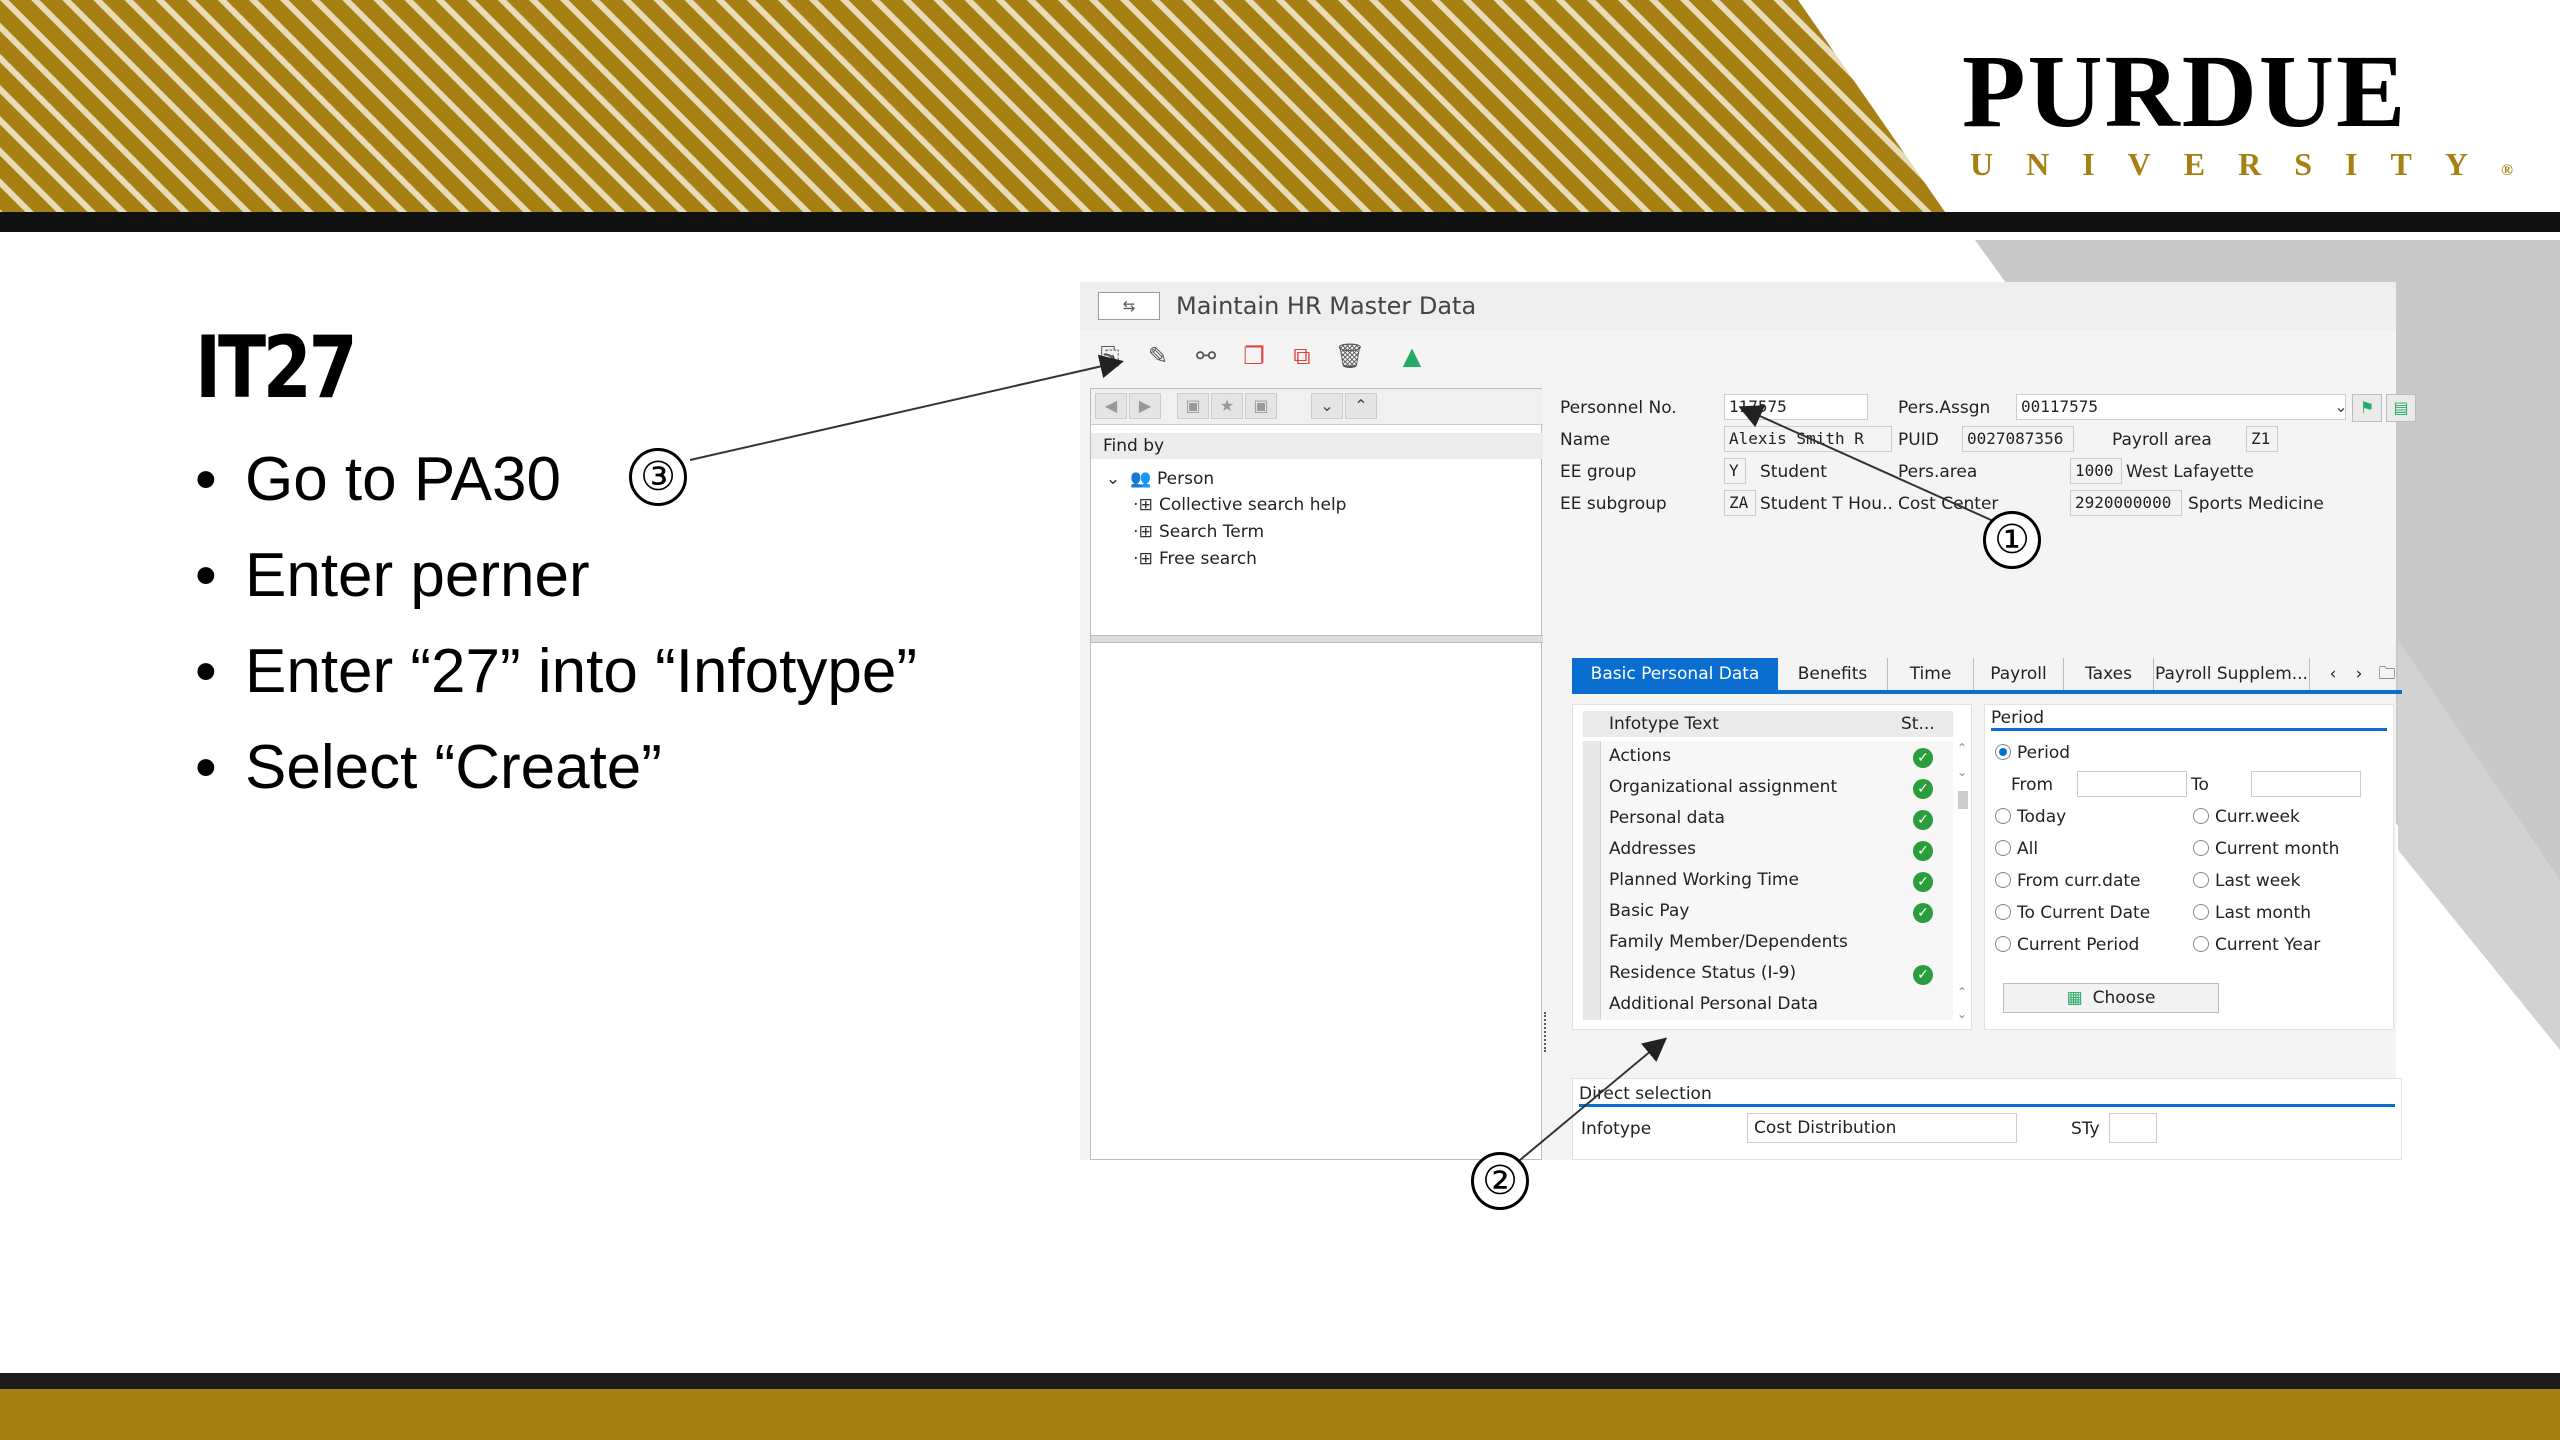  What do you see at coordinates (1735, 471) in the screenshot?
I see `ee-group-code: Y` at bounding box center [1735, 471].